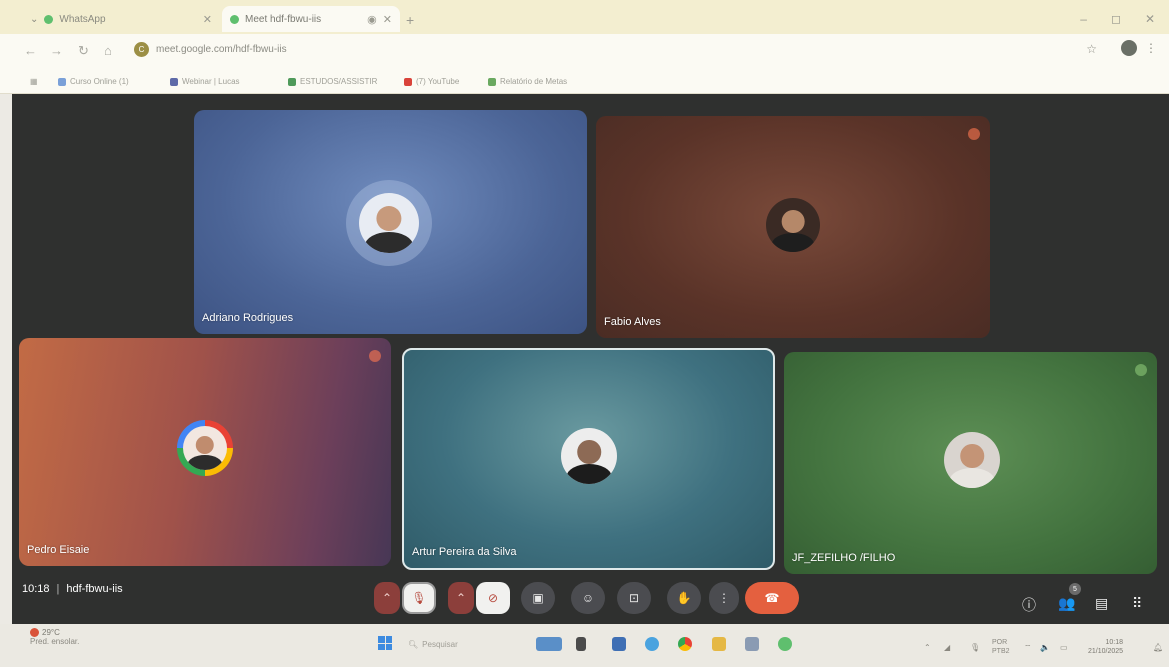  Describe the element at coordinates (464, 552) in the screenshot. I see `participant-name: Artur Pereira da Silva` at that location.